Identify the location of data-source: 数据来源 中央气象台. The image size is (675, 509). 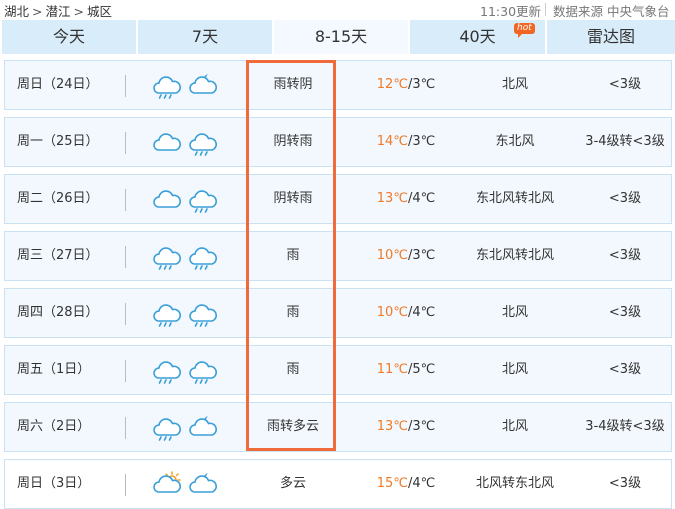
(611, 11).